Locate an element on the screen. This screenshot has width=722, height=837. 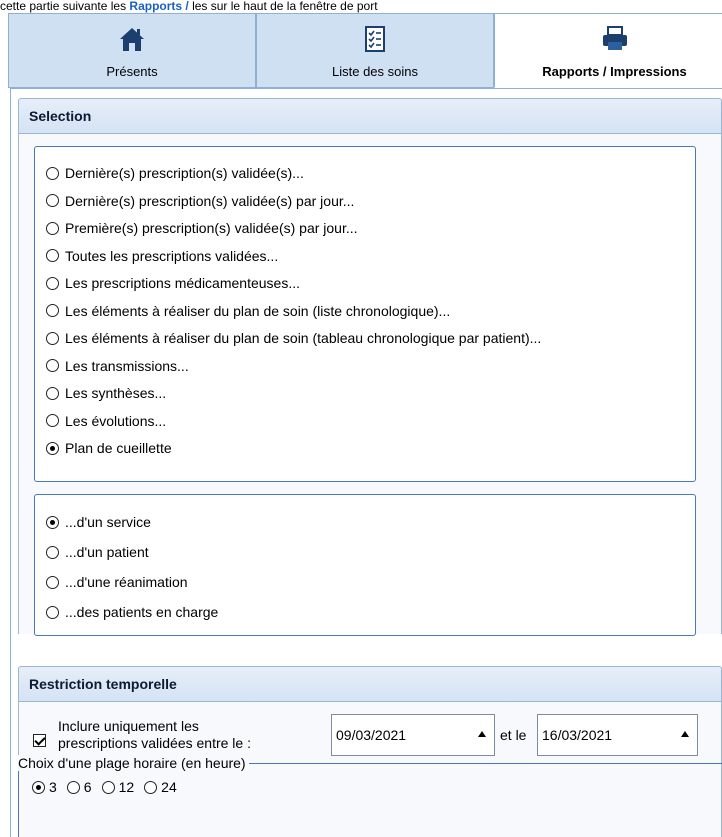
hour-option-6: 6 is located at coordinates (79, 787).